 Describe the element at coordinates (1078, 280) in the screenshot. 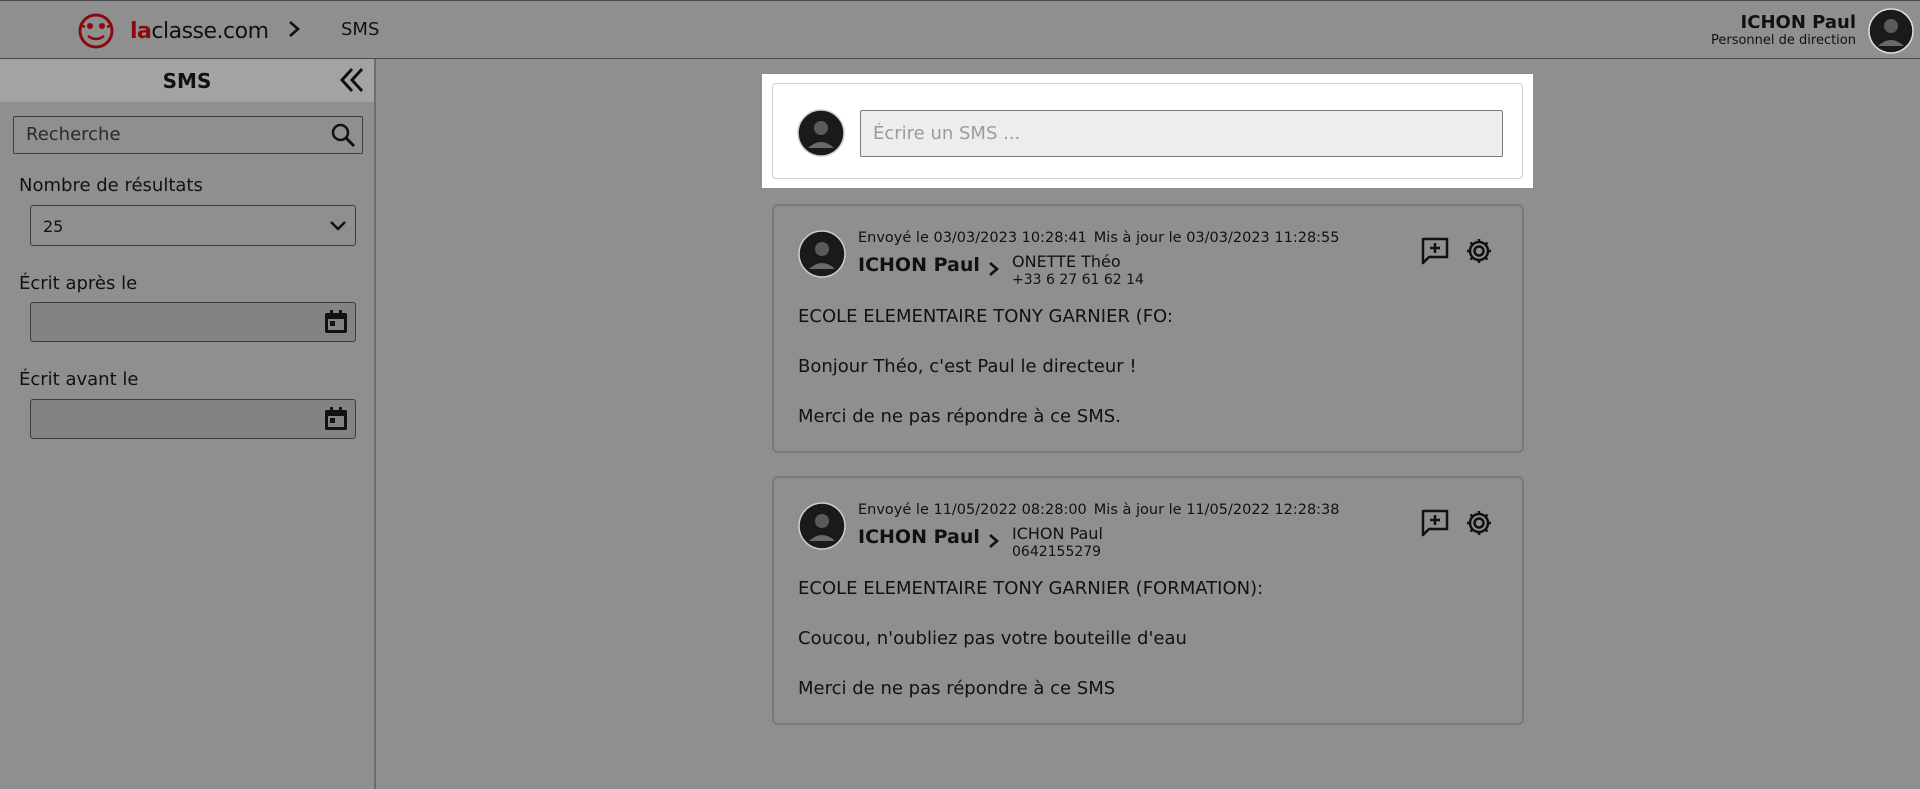

I see `recipient-phone: +33 6 27 61 62 14` at that location.